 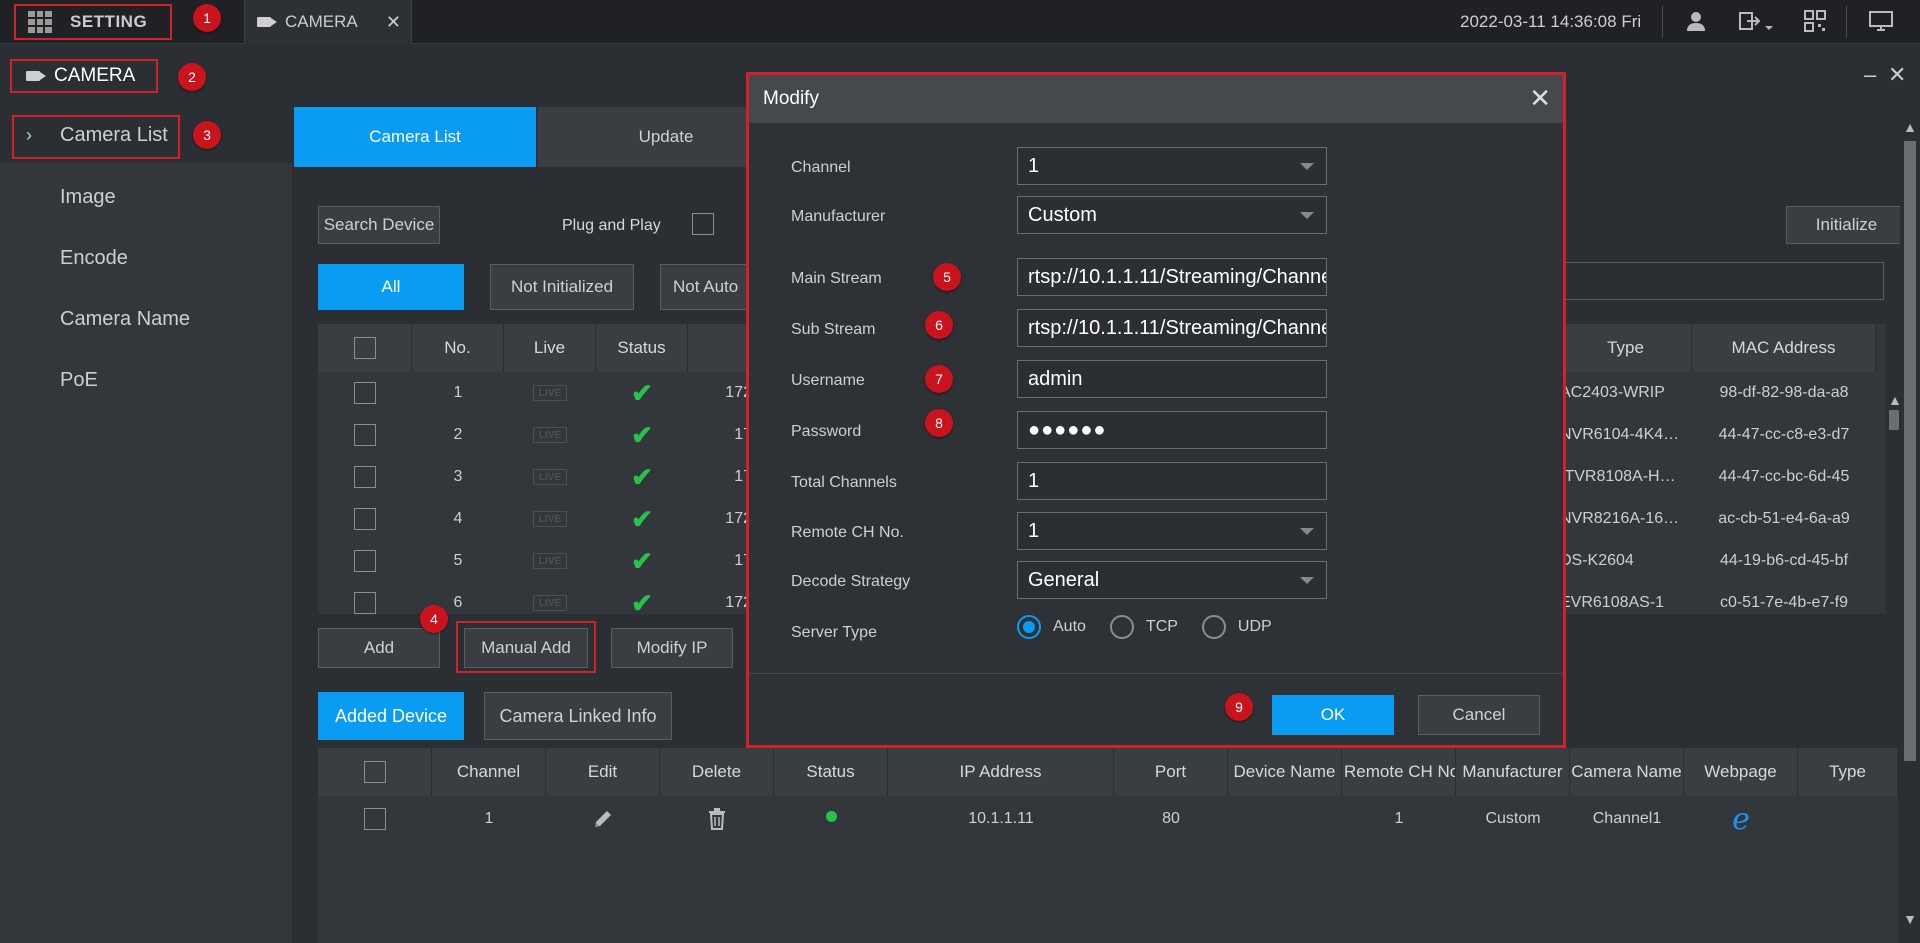 I want to click on radio-udp, so click(x=1213, y=627).